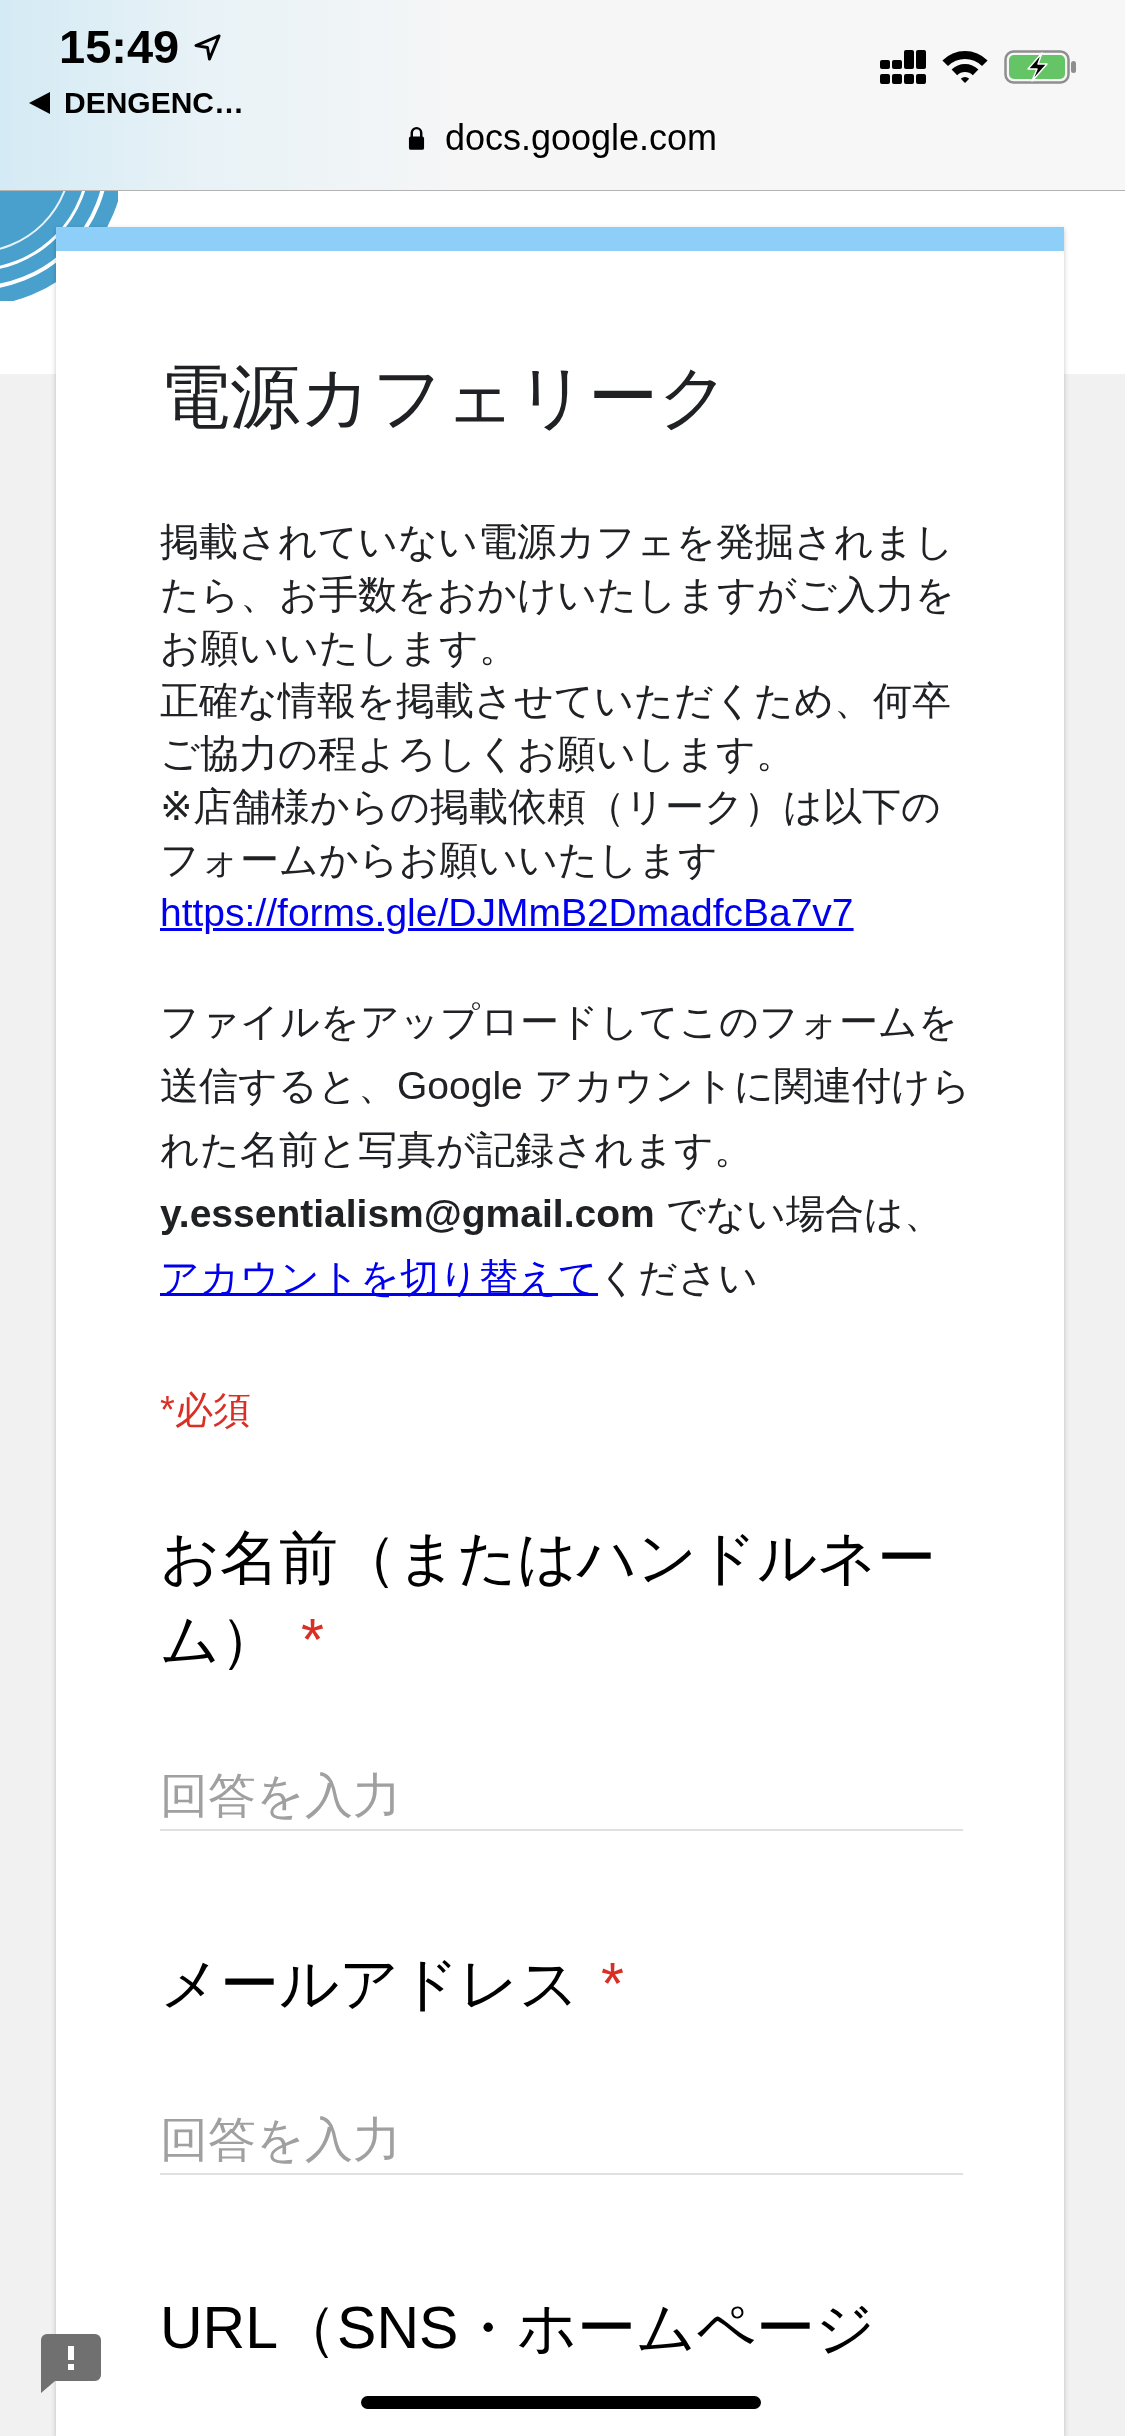 This screenshot has width=1125, height=2436. I want to click on description-paragraph: 掲載されていない電源カフェを発掘されましたら、お手数をおかけいたしますがご入力をお願いいたします。, so click(558, 595).